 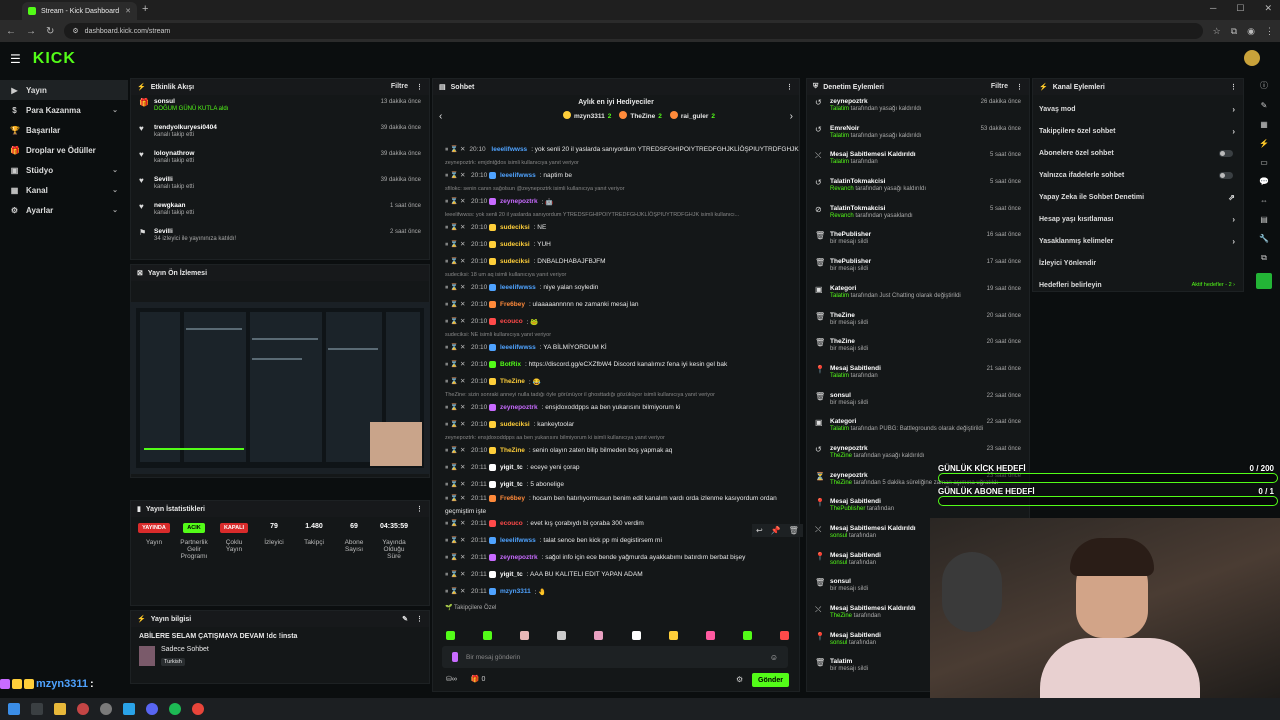 What do you see at coordinates (64, 110) in the screenshot?
I see `sidebar-item: $ Para Kazanma ⌄` at bounding box center [64, 110].